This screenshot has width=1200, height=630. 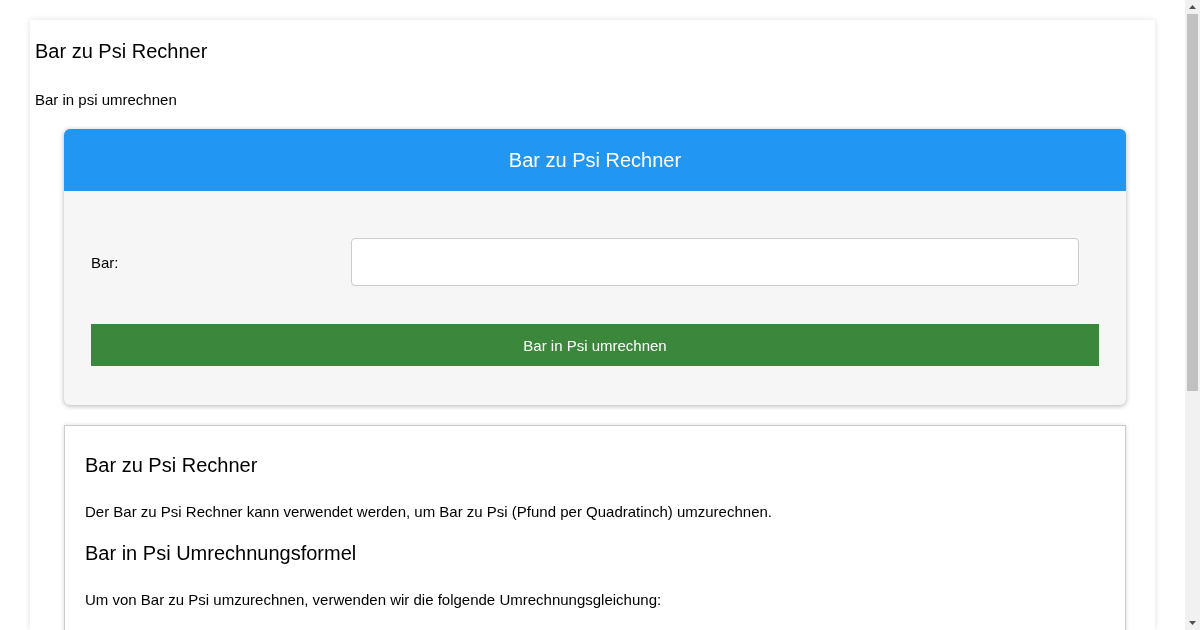 What do you see at coordinates (221, 553) in the screenshot?
I see `section-heading: Bar in Psi Umrechnungsformel` at bounding box center [221, 553].